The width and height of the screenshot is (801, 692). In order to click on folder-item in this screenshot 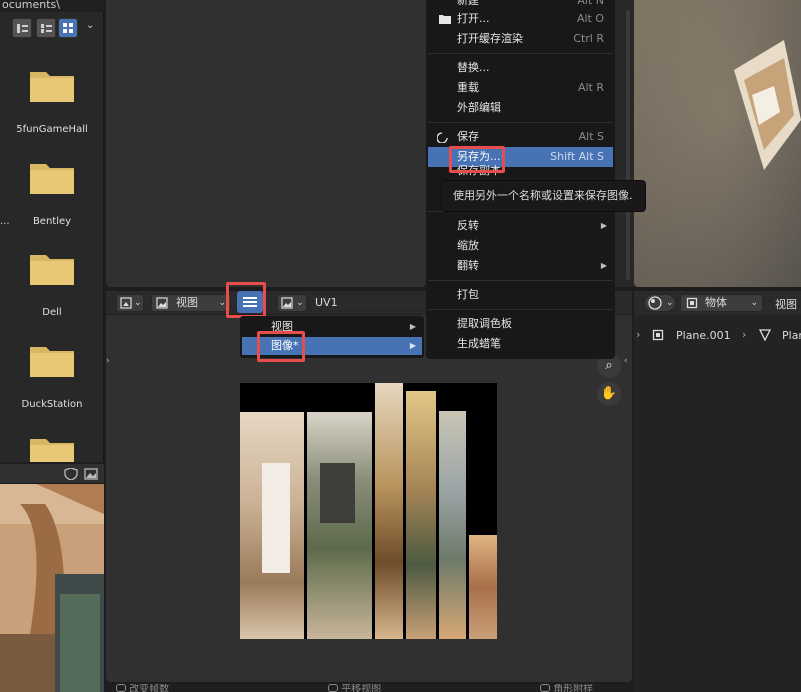, I will do `click(52, 448)`.